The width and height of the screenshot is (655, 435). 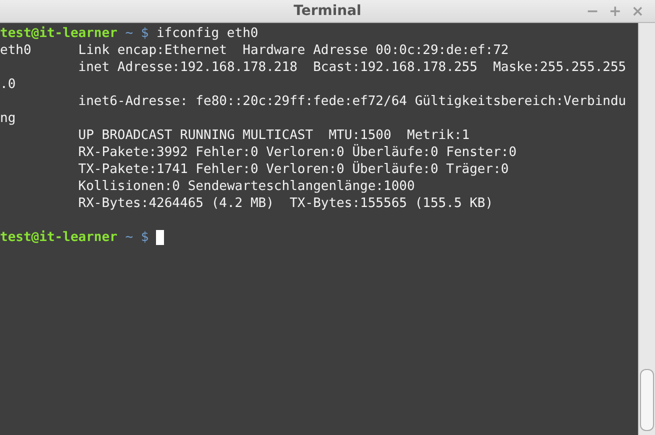 What do you see at coordinates (646, 229) in the screenshot?
I see `scrollbar` at bounding box center [646, 229].